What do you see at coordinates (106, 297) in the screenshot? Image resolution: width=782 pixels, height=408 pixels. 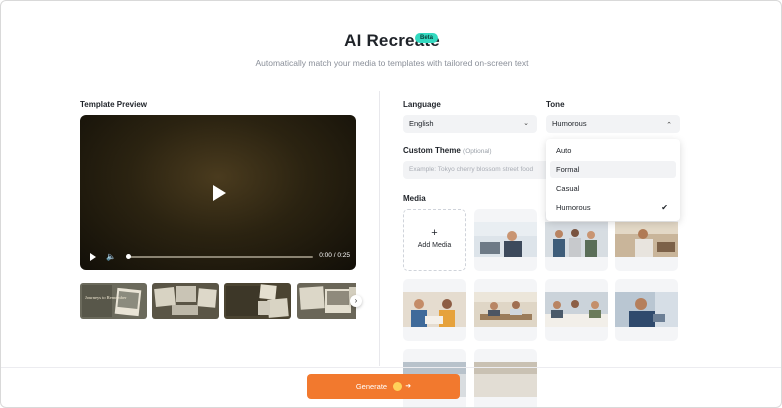 I see `thumbnail-caption: Journeys to Remember` at bounding box center [106, 297].